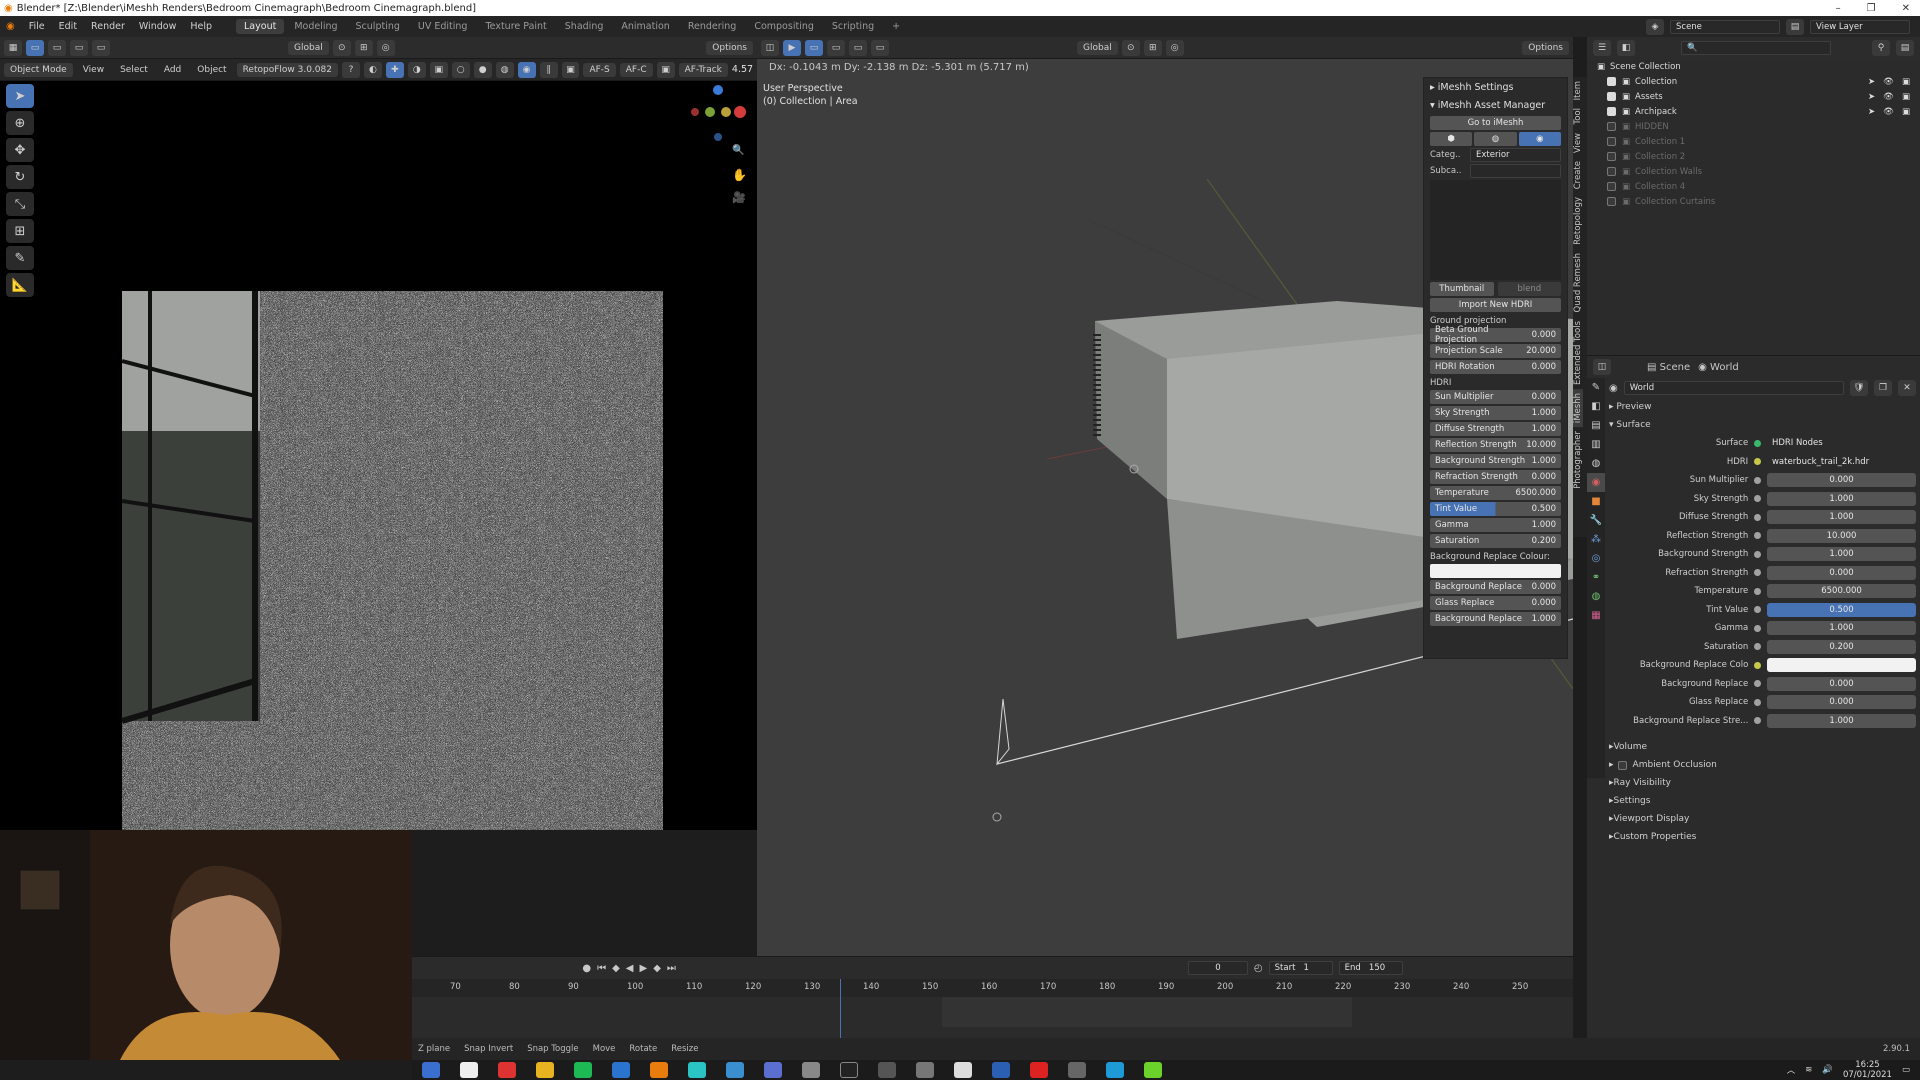  What do you see at coordinates (372, 69) in the screenshot?
I see `view-icon: ◐` at bounding box center [372, 69].